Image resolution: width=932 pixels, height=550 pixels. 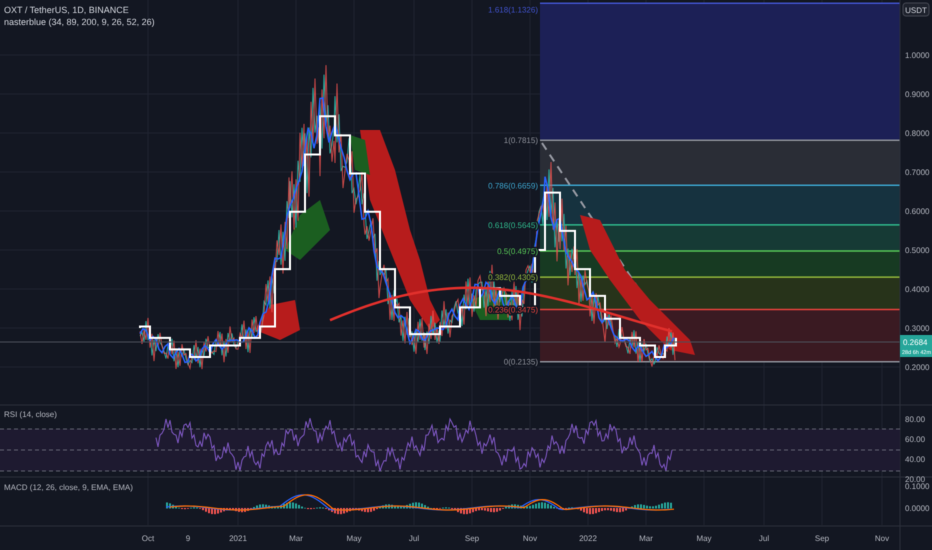 I want to click on price-axis-label: 0.6000, so click(x=917, y=211).